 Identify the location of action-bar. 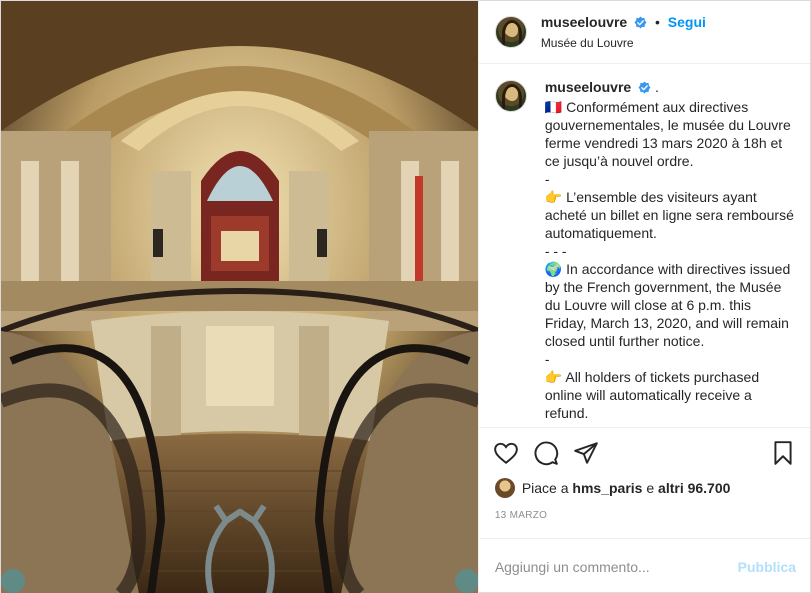
(644, 453).